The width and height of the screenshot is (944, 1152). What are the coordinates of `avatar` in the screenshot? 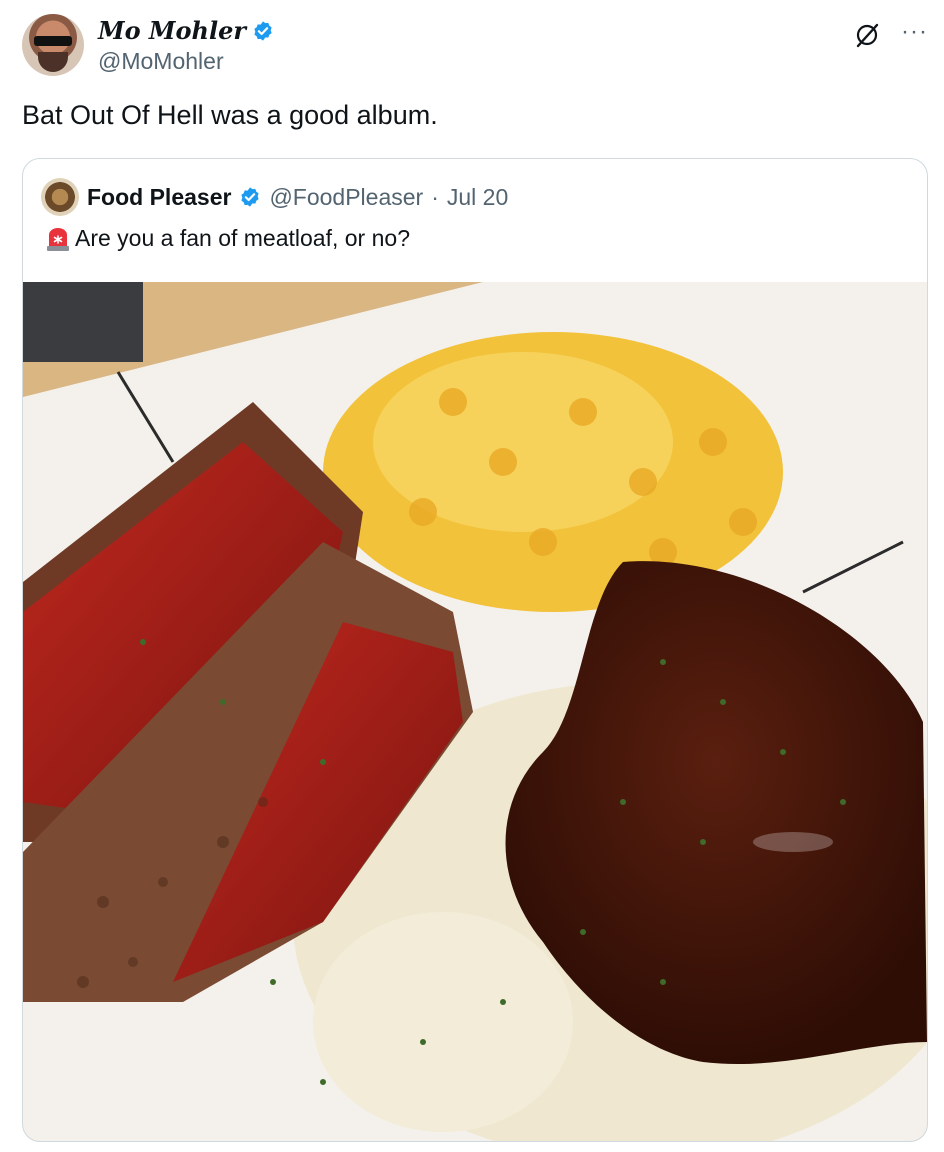 It's located at (53, 45).